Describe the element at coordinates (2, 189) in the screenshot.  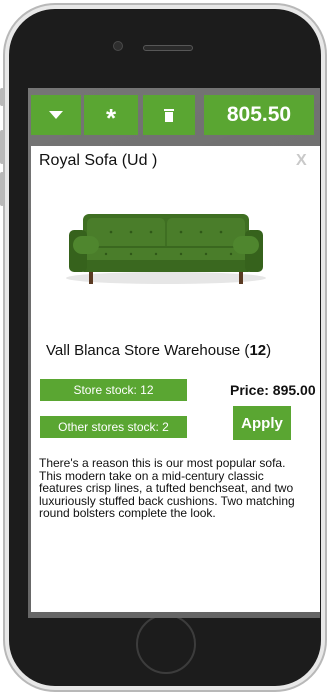
I see `volume-down-button` at that location.